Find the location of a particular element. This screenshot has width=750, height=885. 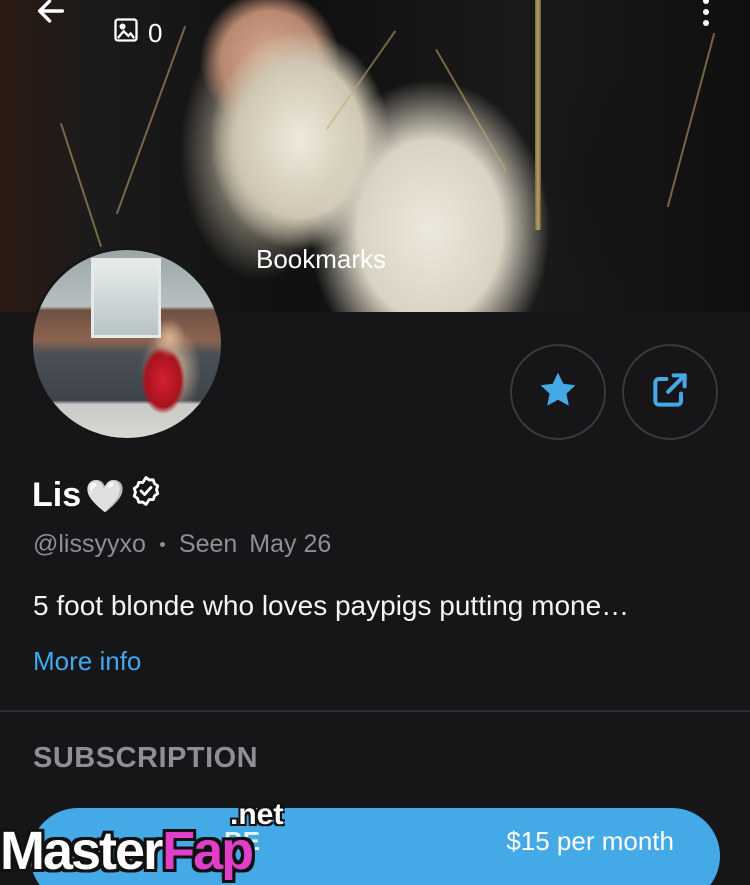

avatar is located at coordinates (127, 344).